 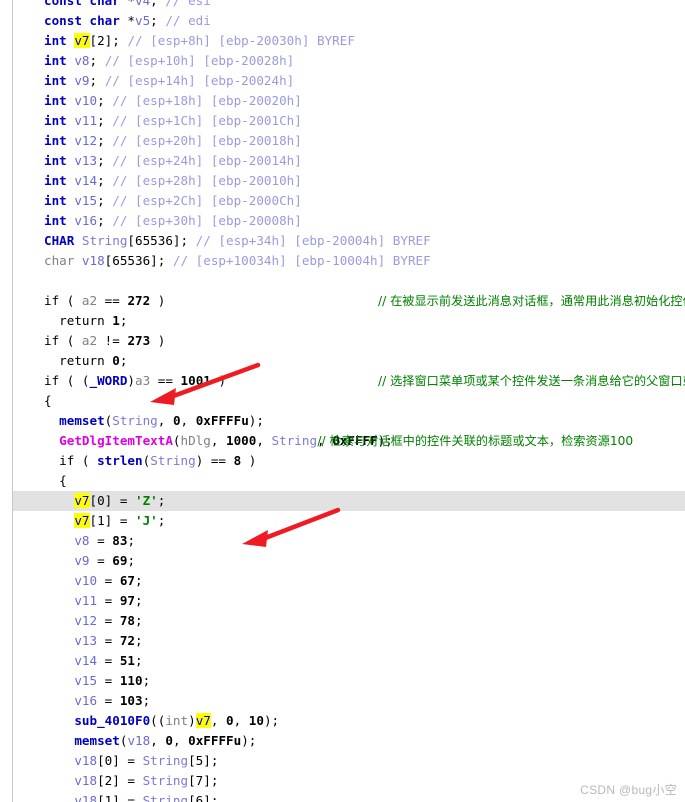 What do you see at coordinates (342, 121) in the screenshot?
I see `code-line: int v11; // [esp+1Ch] [ebp-2001Ch]` at bounding box center [342, 121].